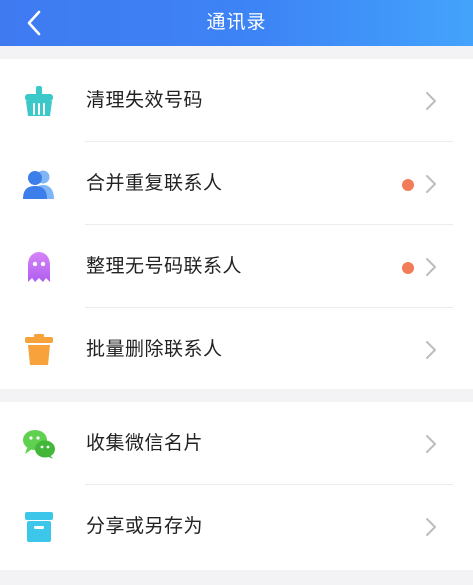 The height and width of the screenshot is (585, 473). What do you see at coordinates (145, 100) in the screenshot?
I see `menu-item-label: 清理失效号码` at bounding box center [145, 100].